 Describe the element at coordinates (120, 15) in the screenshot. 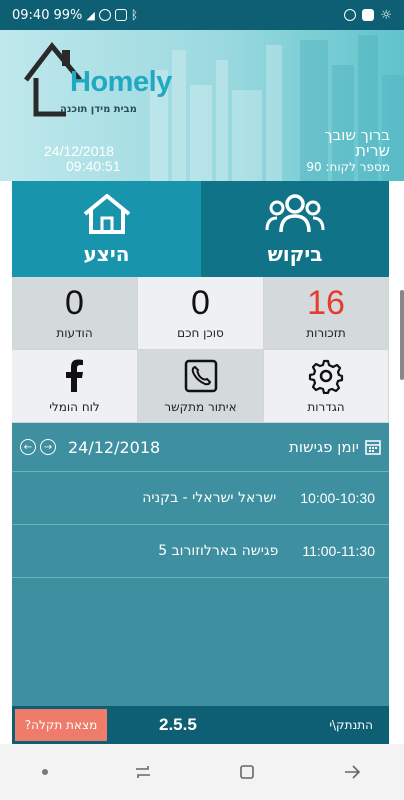

I see `vibrate-icon` at that location.